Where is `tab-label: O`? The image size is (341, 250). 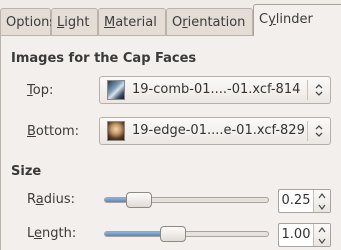
tab-label: O is located at coordinates (177, 22).